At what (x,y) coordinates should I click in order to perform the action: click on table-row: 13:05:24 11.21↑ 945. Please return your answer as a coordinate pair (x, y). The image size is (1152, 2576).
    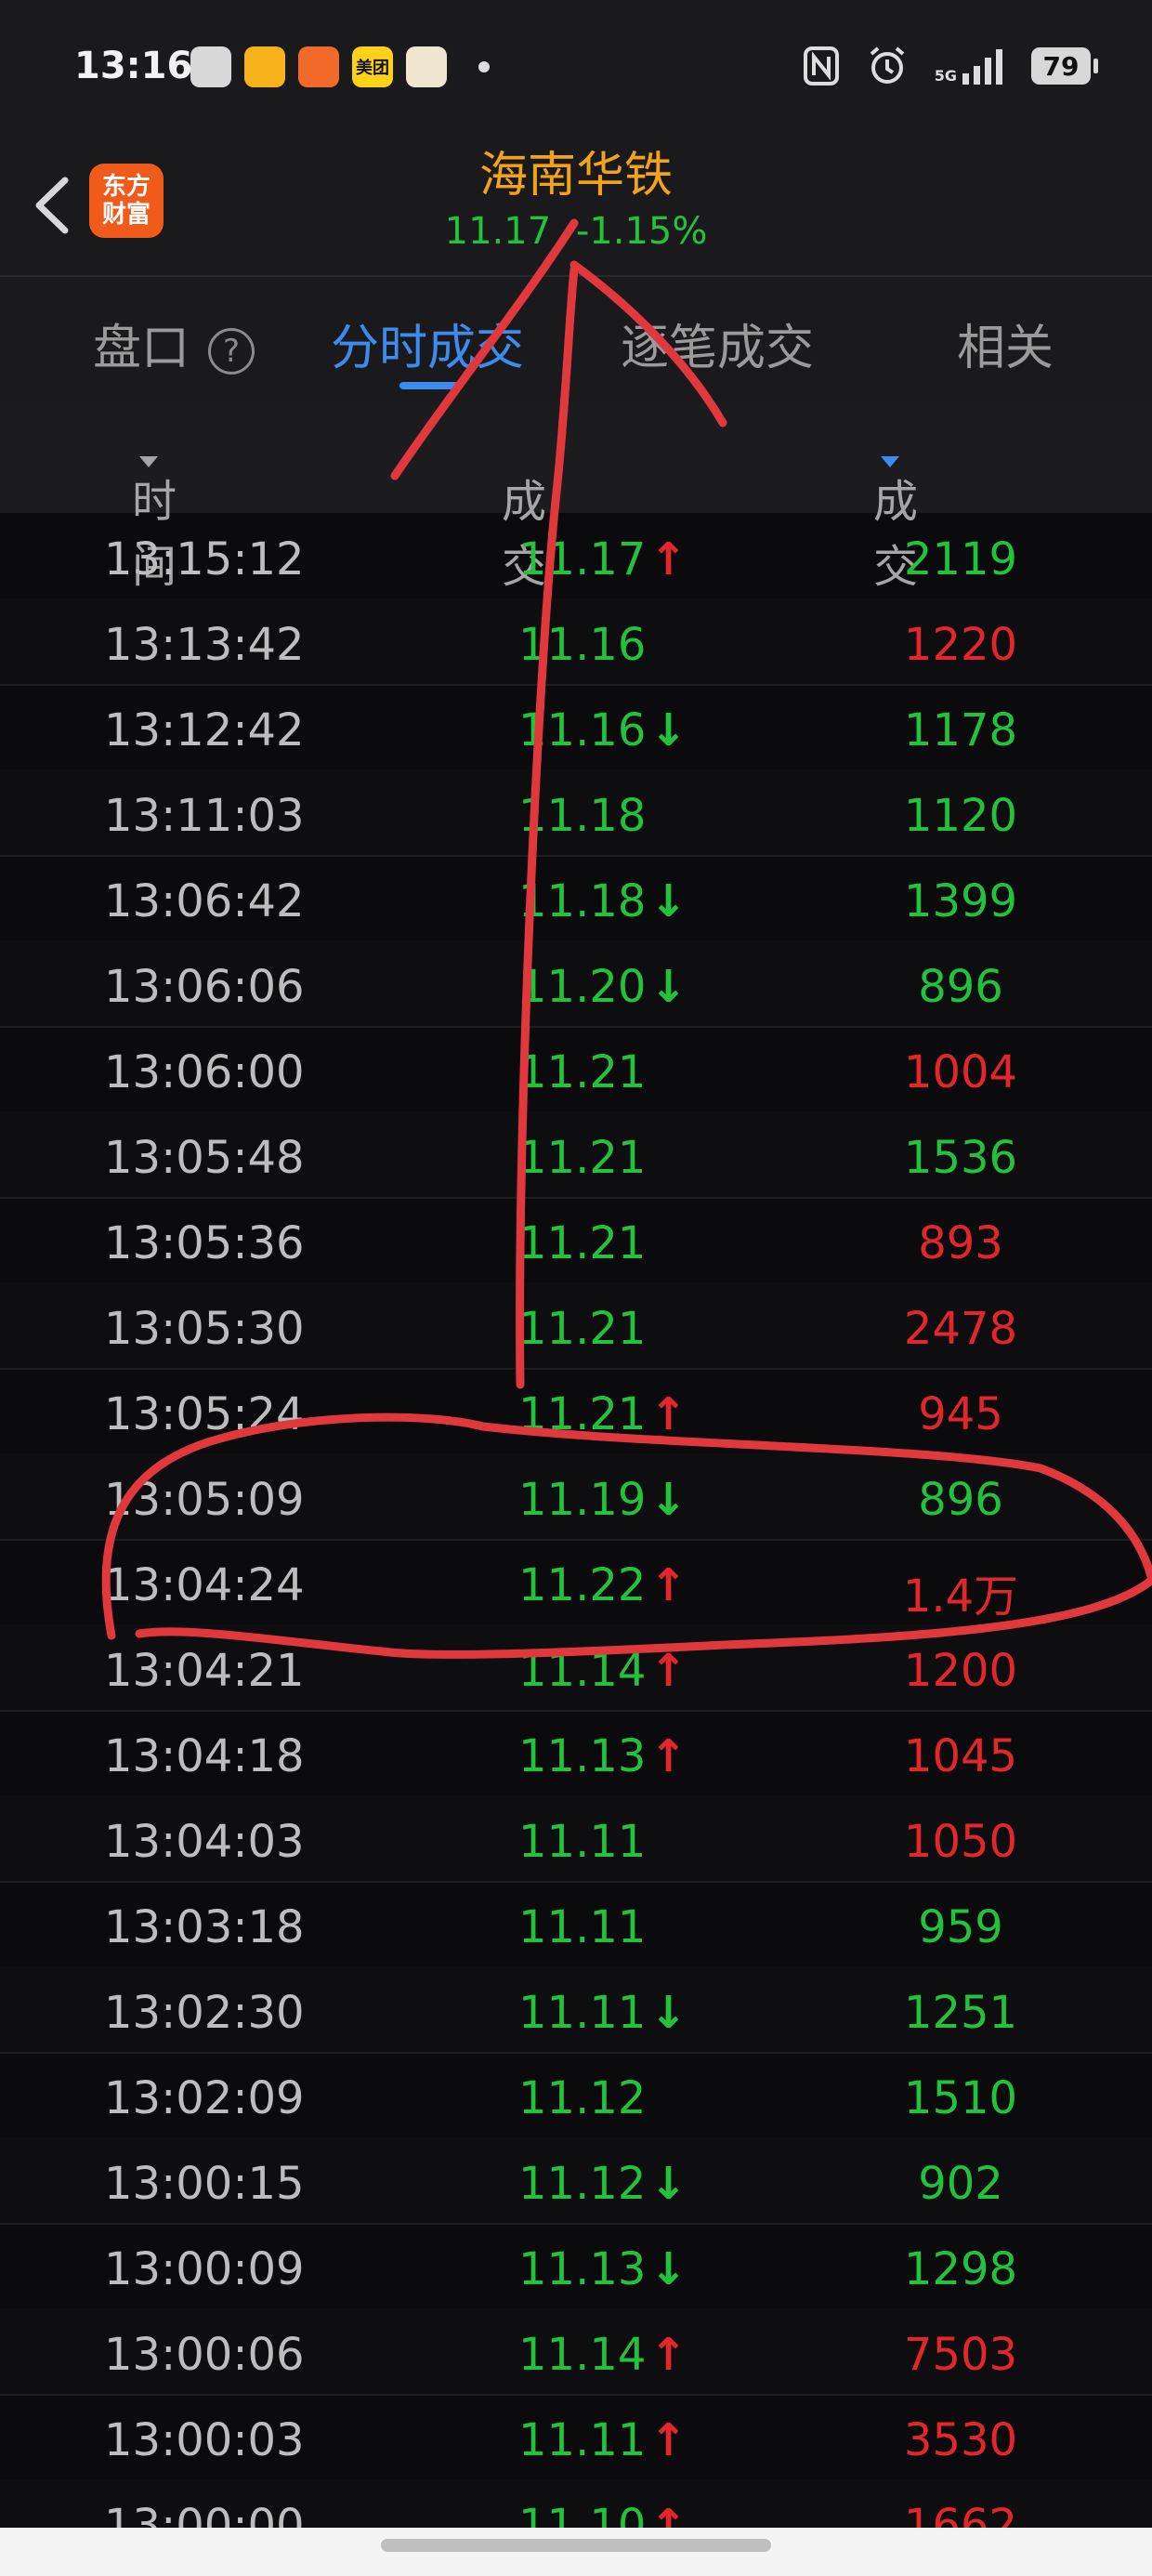
    Looking at the image, I should click on (576, 1411).